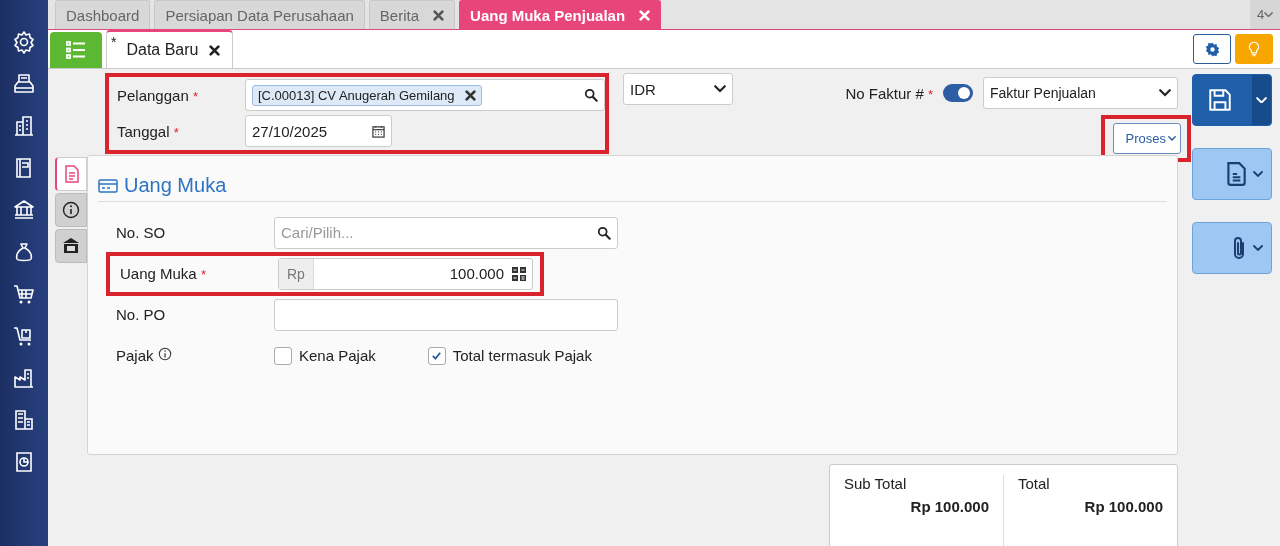  I want to click on checkbox-label: Total termasuk Pajak, so click(522, 355).